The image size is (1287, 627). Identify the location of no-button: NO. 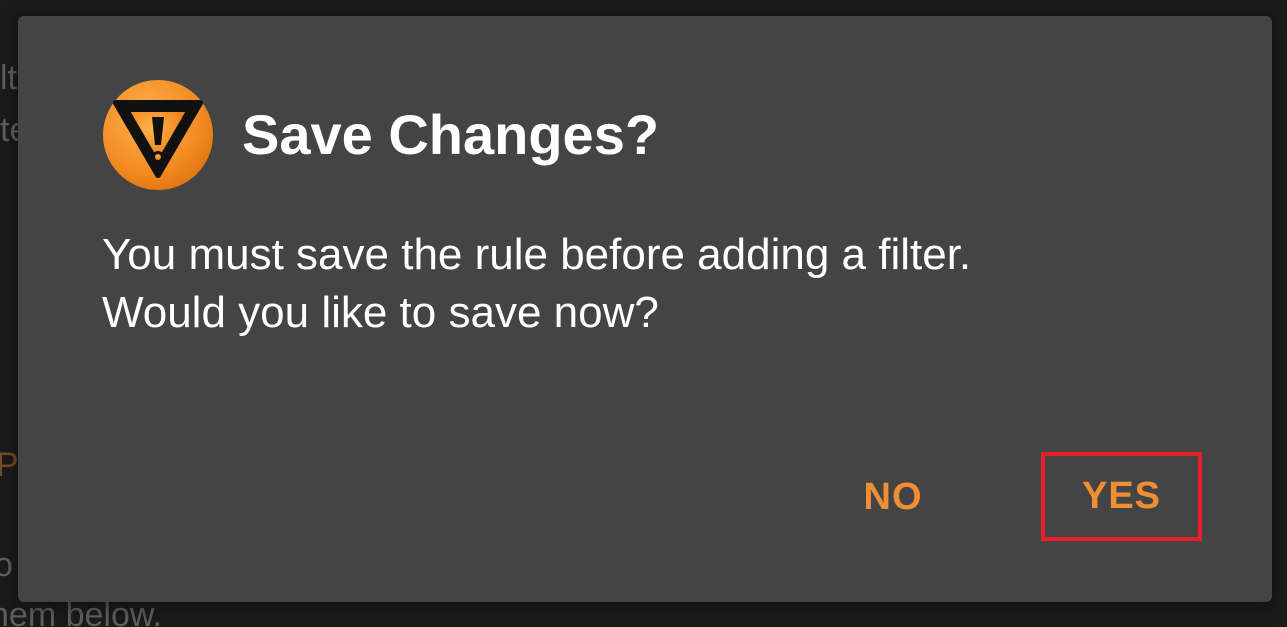
(893, 497).